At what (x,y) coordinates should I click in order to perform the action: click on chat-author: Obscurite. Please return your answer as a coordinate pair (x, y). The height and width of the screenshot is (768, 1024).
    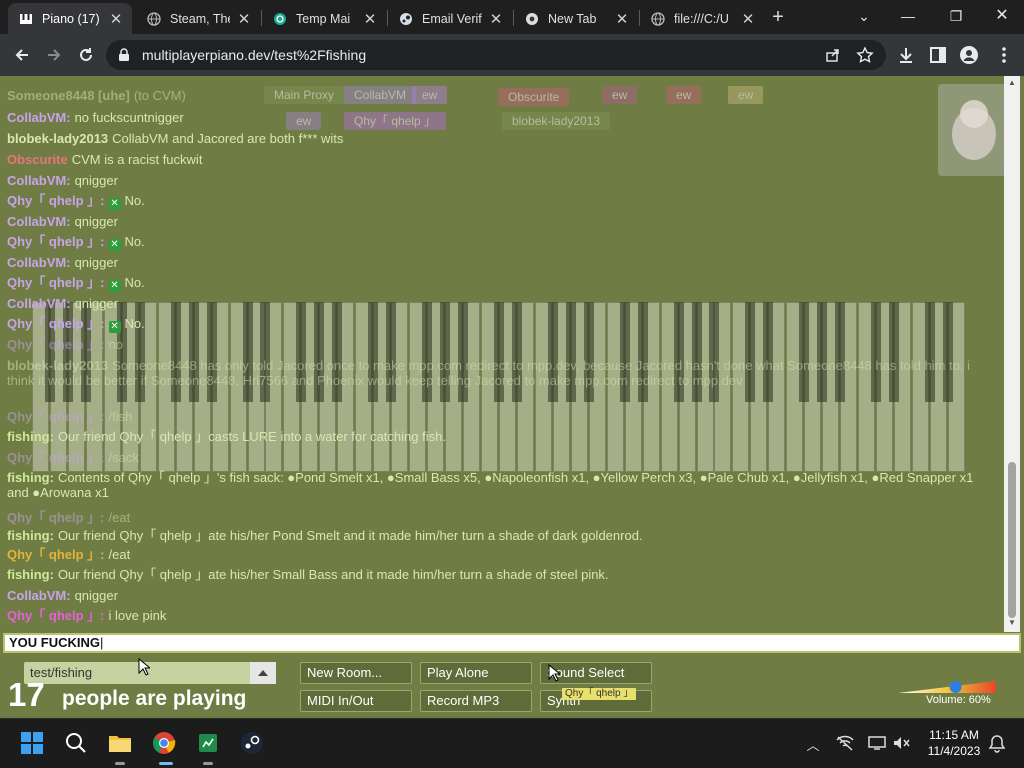
    Looking at the image, I should click on (37, 159).